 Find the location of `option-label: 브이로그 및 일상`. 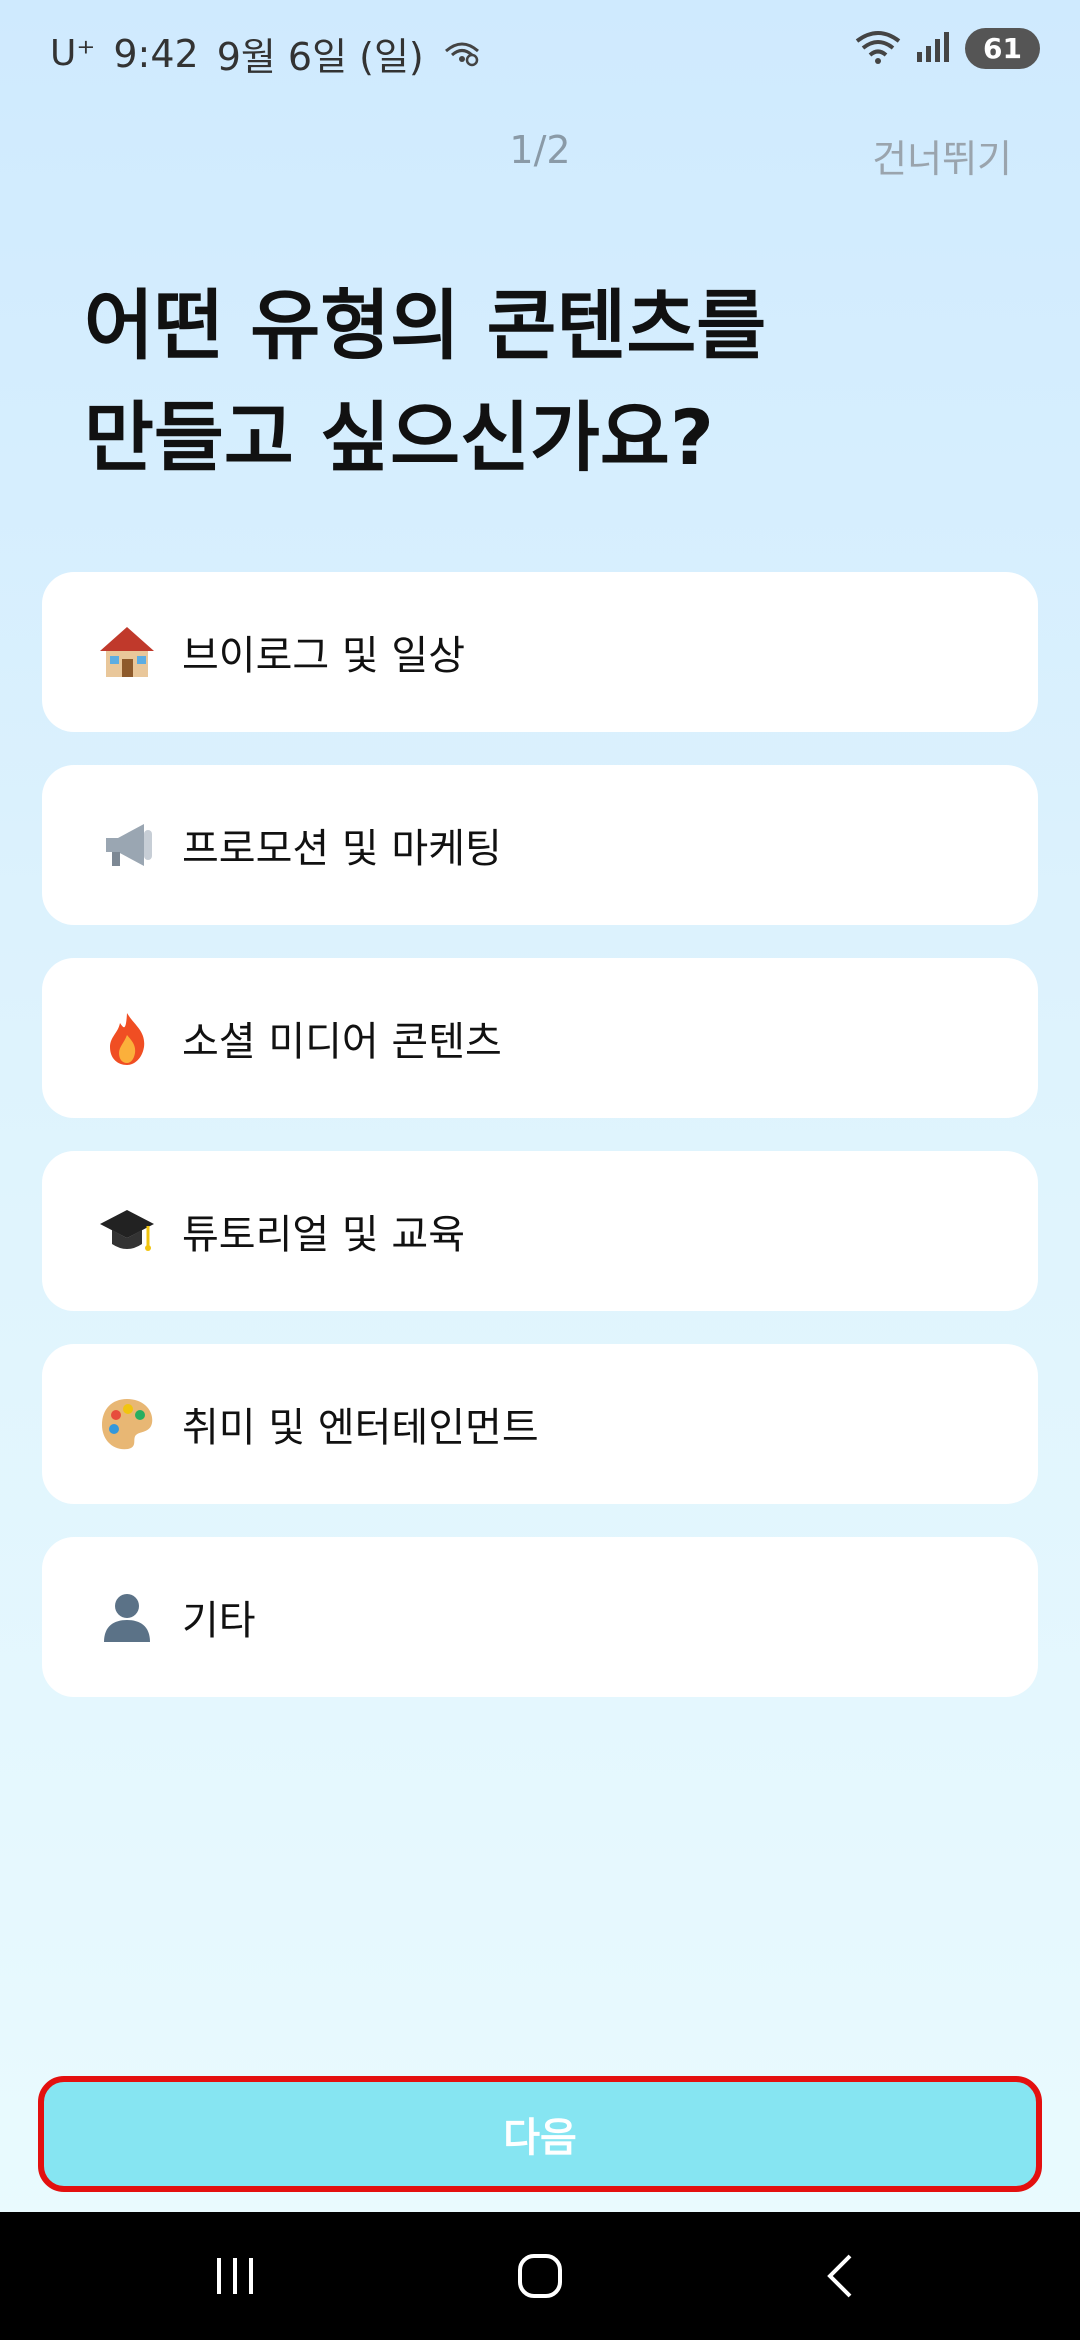

option-label: 브이로그 및 일상 is located at coordinates (324, 656).